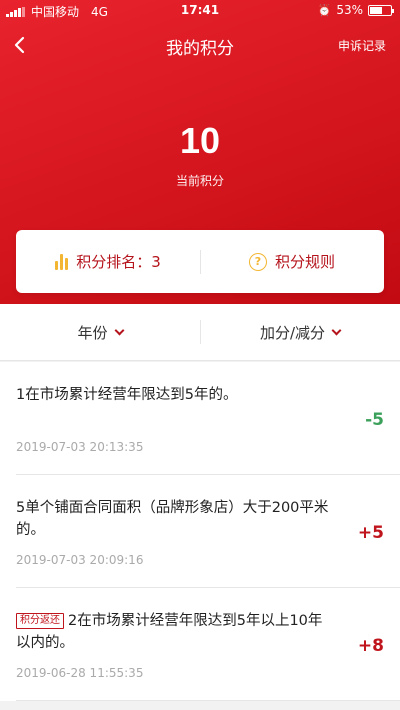 This screenshot has width=400, height=710. Describe the element at coordinates (80, 560) in the screenshot. I see `record-time: 2019-07-03 20:09:16` at that location.